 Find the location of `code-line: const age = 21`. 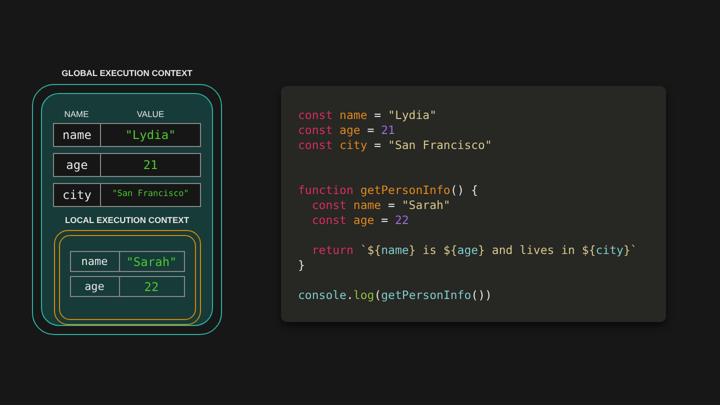

code-line: const age = 21 is located at coordinates (347, 130).